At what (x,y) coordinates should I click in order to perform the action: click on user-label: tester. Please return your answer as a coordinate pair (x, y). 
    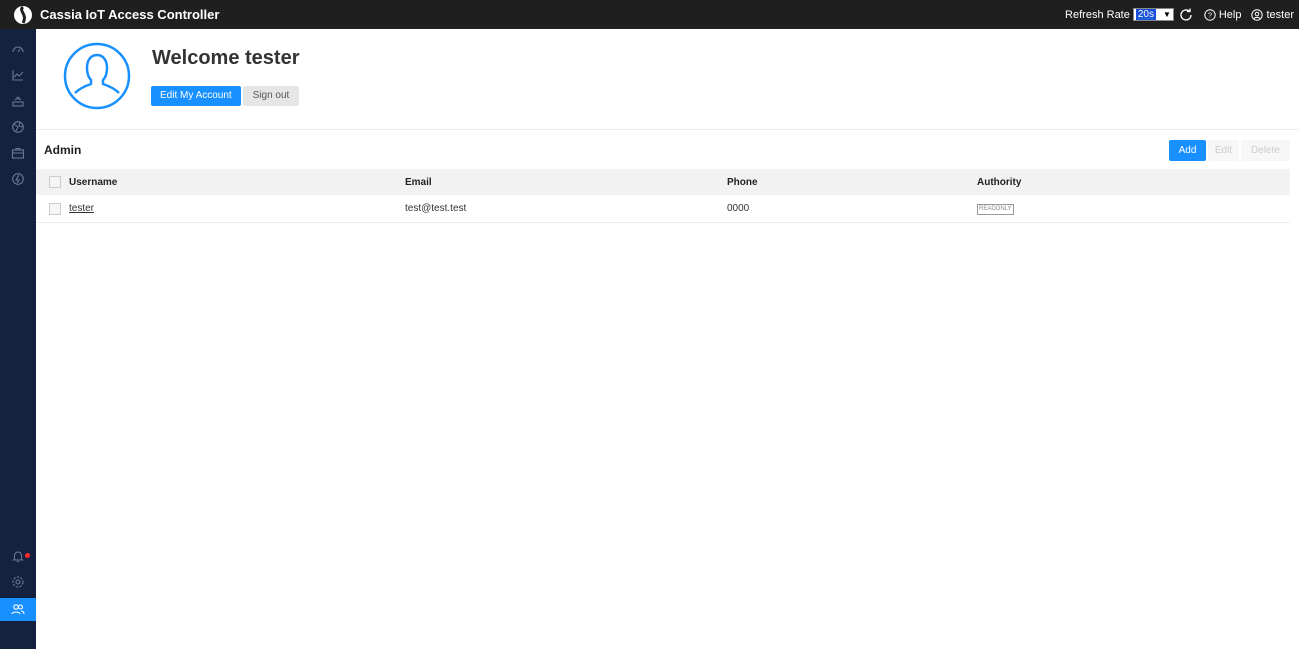
    Looking at the image, I should click on (1280, 14).